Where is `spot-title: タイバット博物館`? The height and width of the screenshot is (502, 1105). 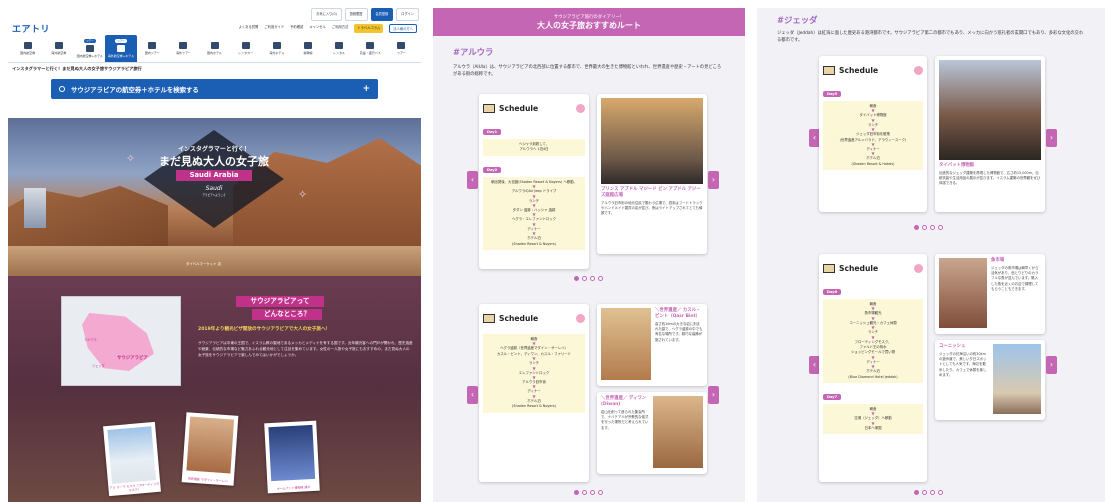 spot-title: タイバット博物館 is located at coordinates (957, 165).